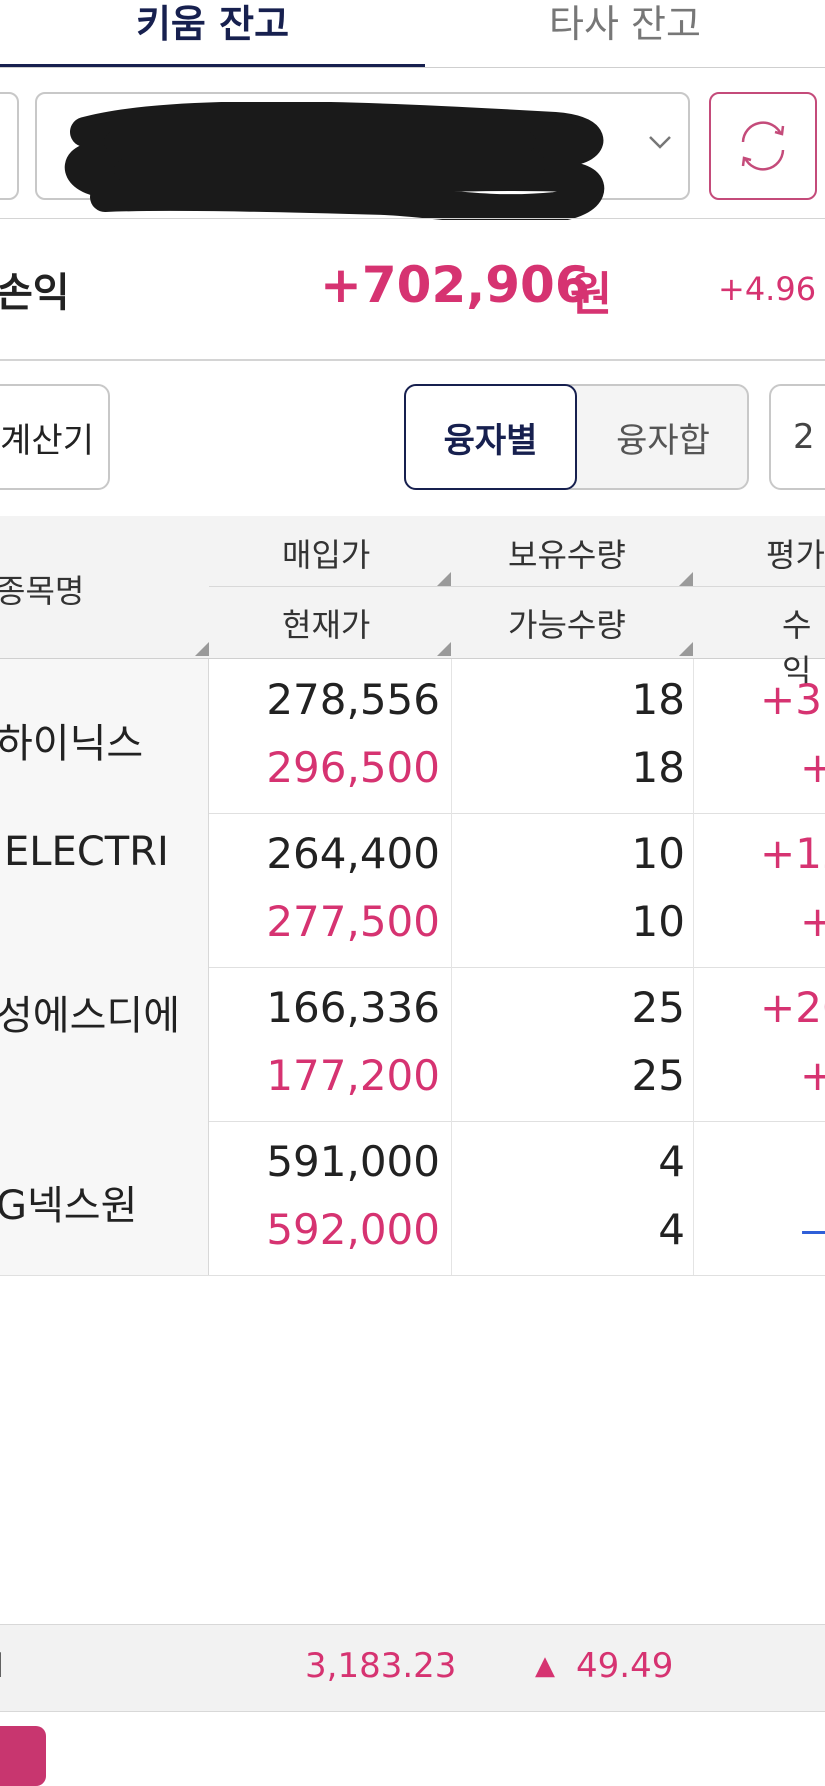 The width and height of the screenshot is (825, 1786). What do you see at coordinates (412, 1198) in the screenshot?
I see `table-row: G넥스원 591,000 592,000 4 4 —` at bounding box center [412, 1198].